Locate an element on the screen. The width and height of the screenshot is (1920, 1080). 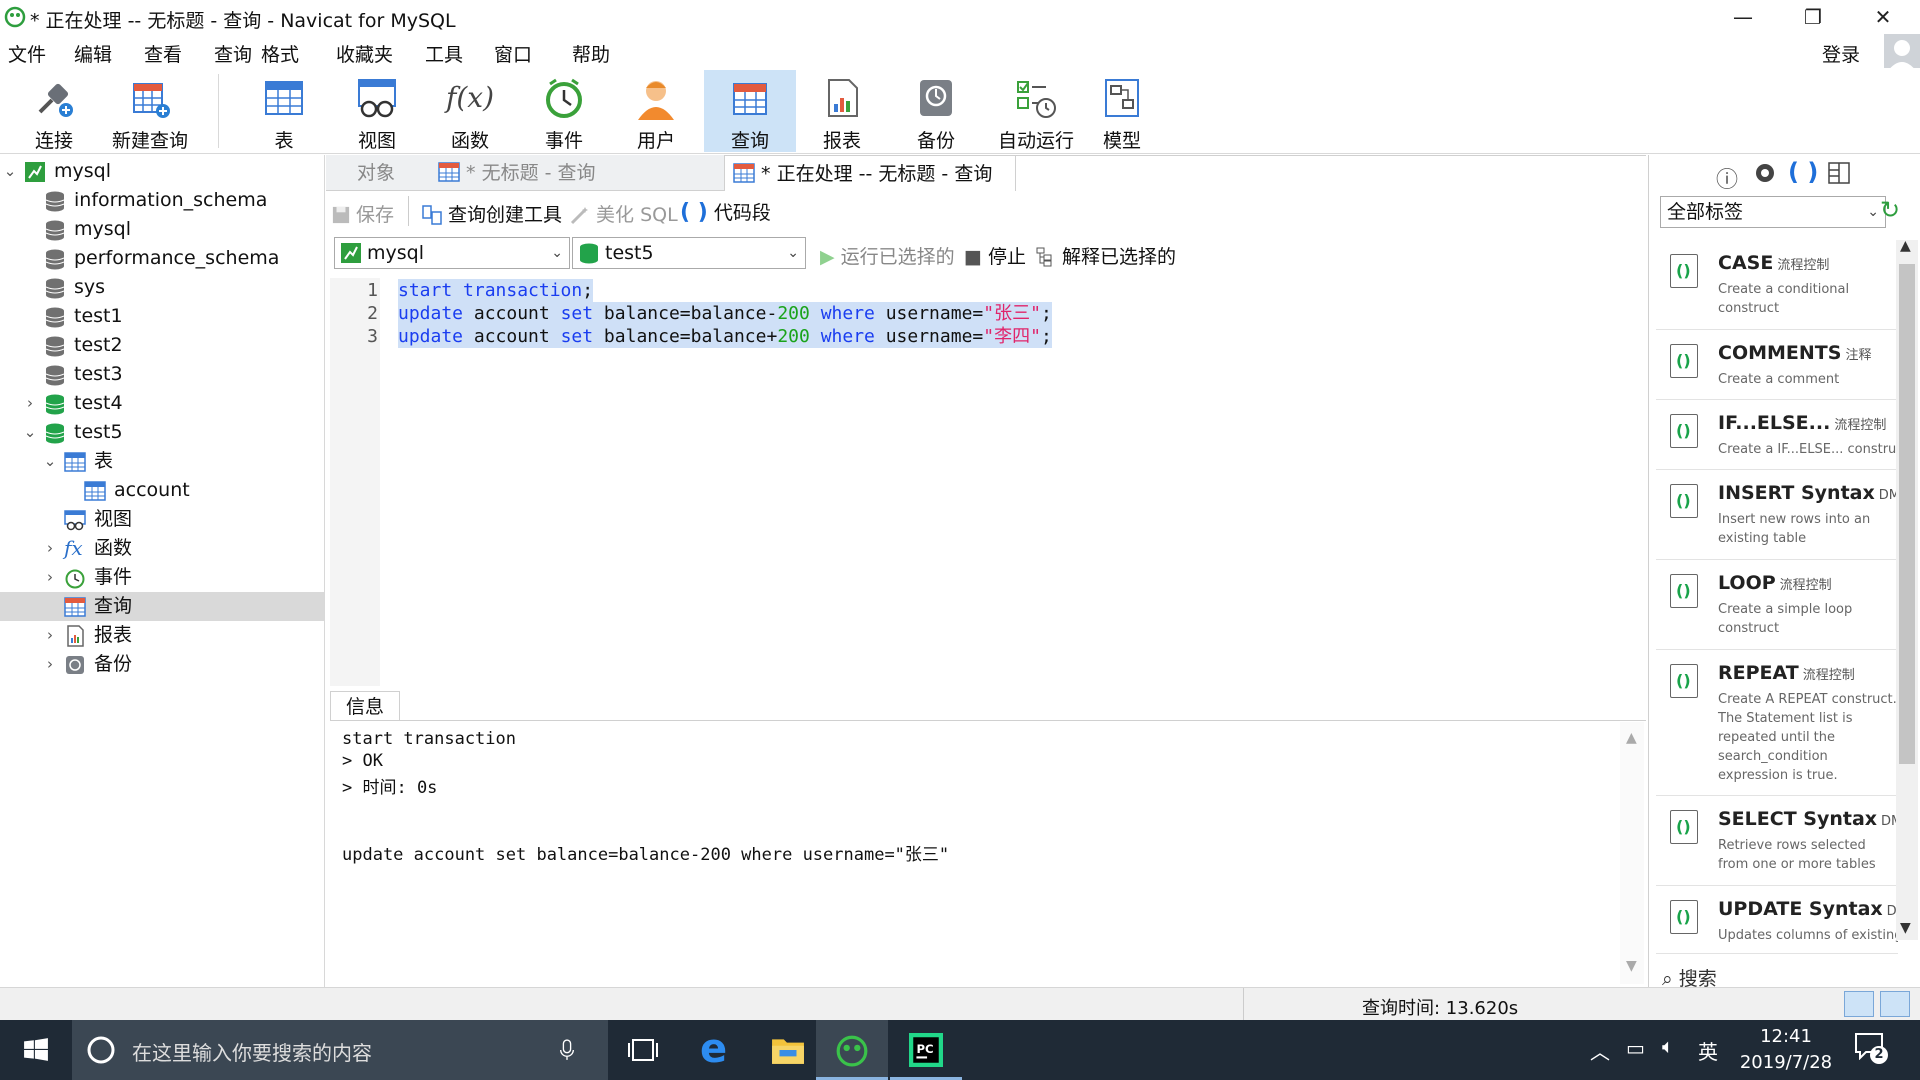
taskbar-search-box: 在这里输入你要搜索的内容 is located at coordinates (340, 1050).